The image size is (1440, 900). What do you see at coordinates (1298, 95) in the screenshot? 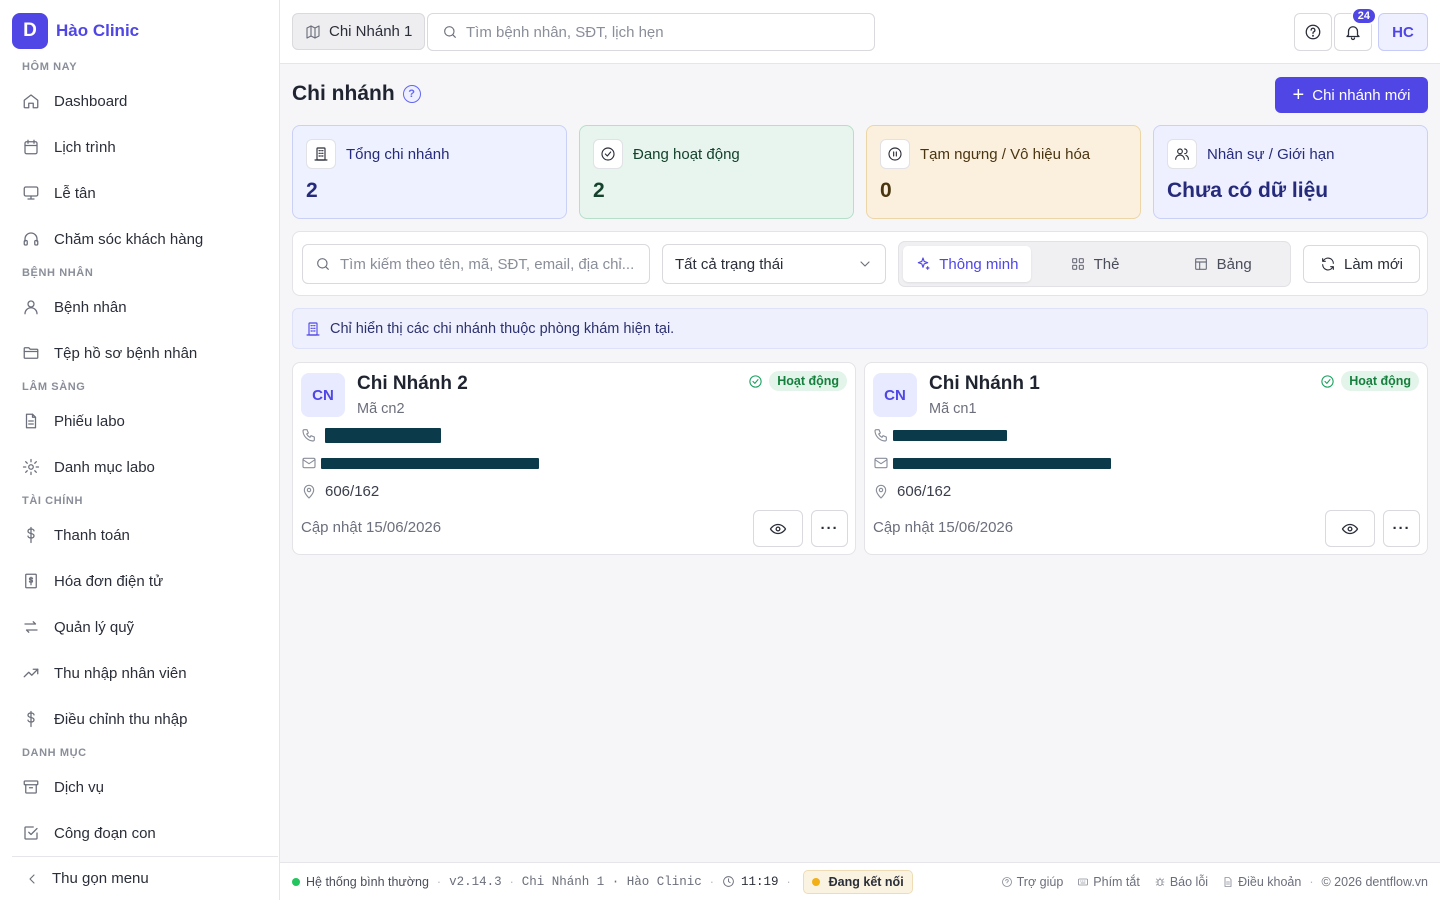
I see `plus-icon: +` at bounding box center [1298, 95].